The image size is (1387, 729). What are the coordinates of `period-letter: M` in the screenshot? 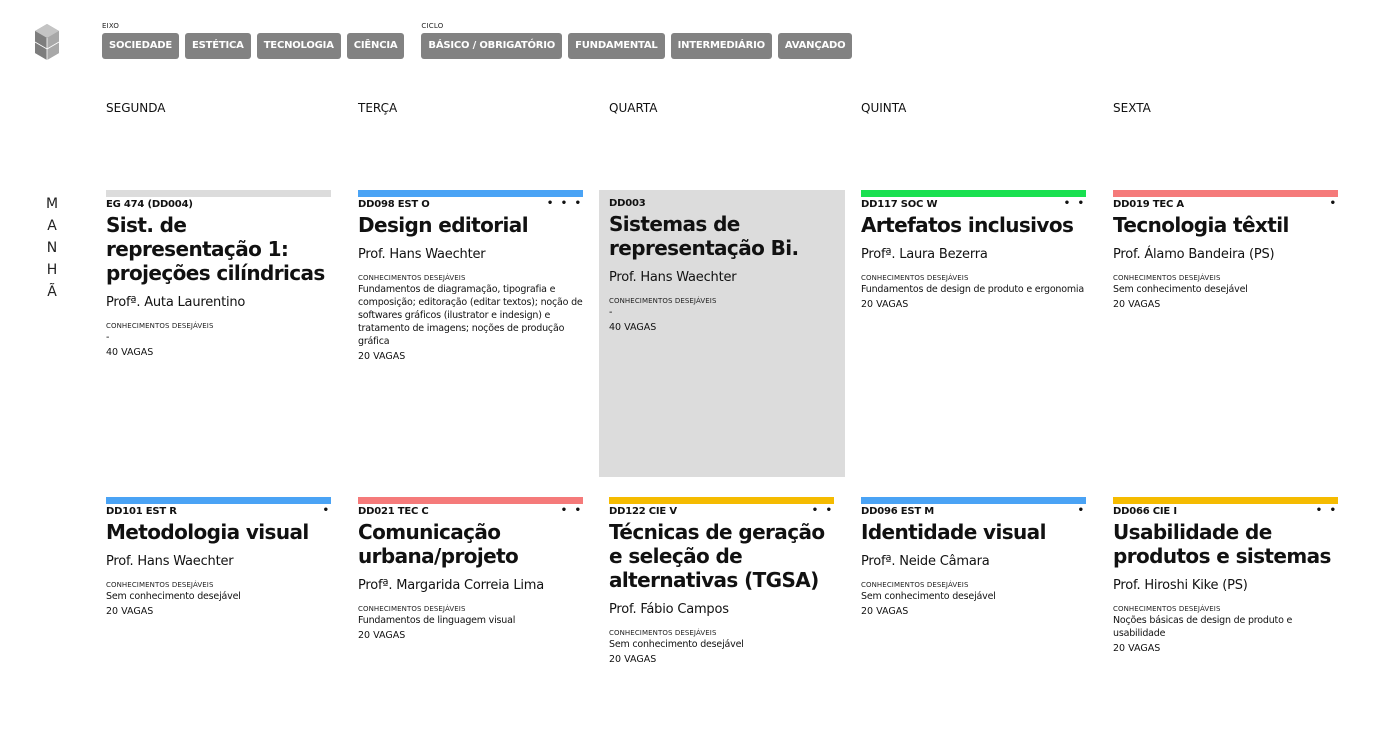 It's located at (52, 204).